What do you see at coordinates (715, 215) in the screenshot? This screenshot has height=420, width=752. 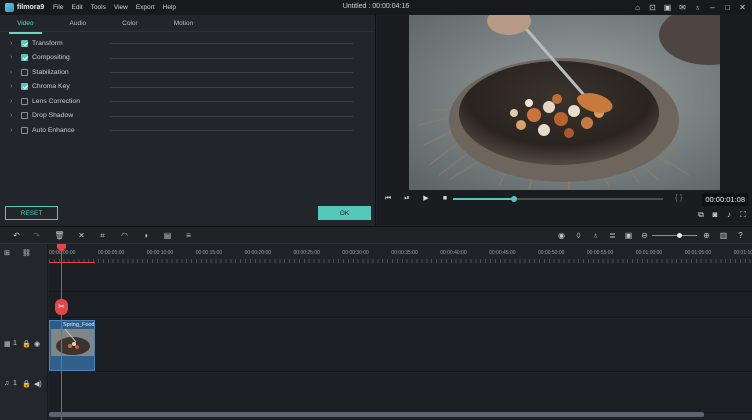 I see `snapshot-icon: ◙` at bounding box center [715, 215].